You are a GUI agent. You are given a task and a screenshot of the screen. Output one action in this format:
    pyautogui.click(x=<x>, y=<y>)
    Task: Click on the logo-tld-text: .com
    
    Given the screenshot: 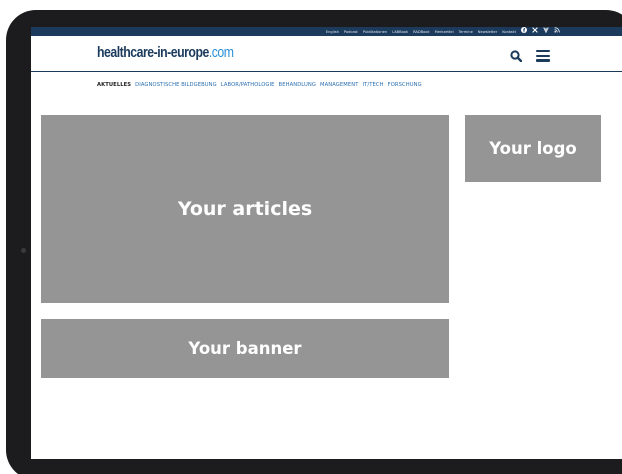 What is the action you would take?
    pyautogui.click(x=221, y=52)
    